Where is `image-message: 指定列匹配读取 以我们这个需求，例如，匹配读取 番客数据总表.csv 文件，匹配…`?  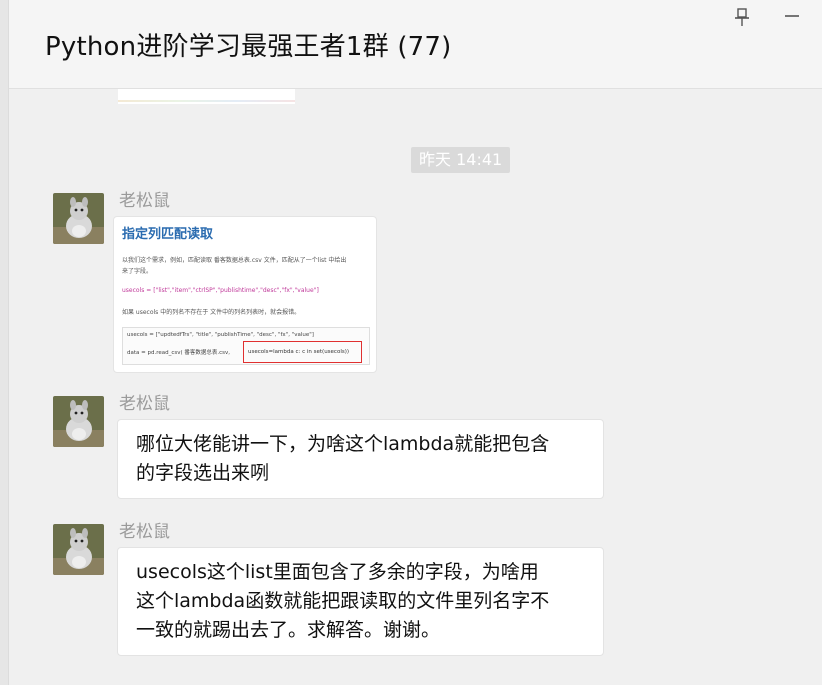
image-message: 指定列匹配读取 以我们这个需求，例如，匹配读取 番客数据总表.csv 文件，匹配… is located at coordinates (245, 294).